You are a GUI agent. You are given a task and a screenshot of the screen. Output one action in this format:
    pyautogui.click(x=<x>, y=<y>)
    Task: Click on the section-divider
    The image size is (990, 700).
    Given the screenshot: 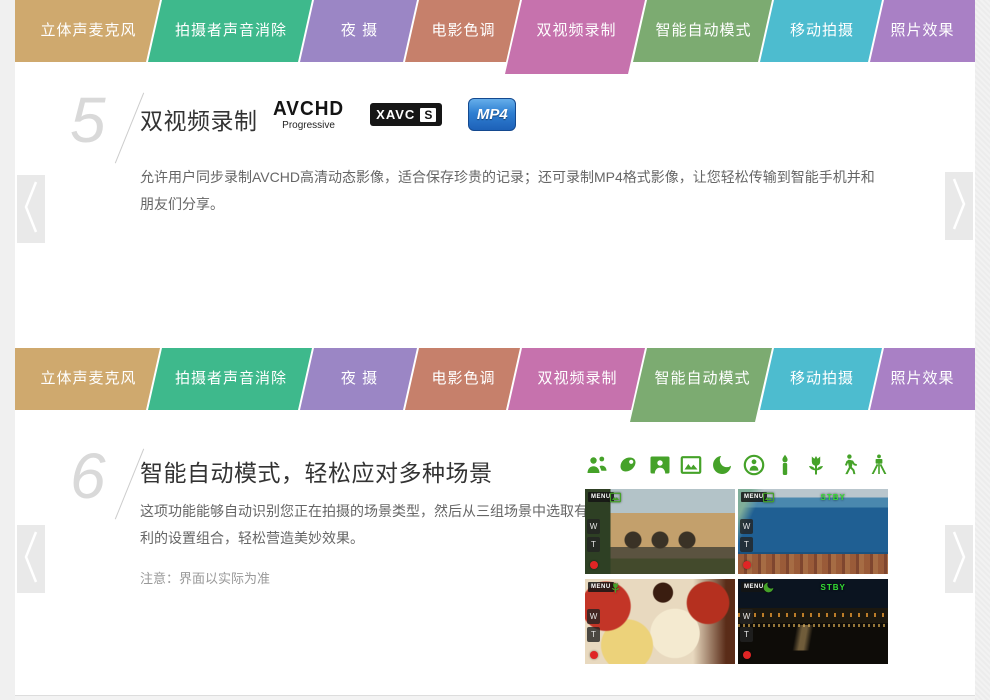 What is the action you would take?
    pyautogui.click(x=495, y=697)
    